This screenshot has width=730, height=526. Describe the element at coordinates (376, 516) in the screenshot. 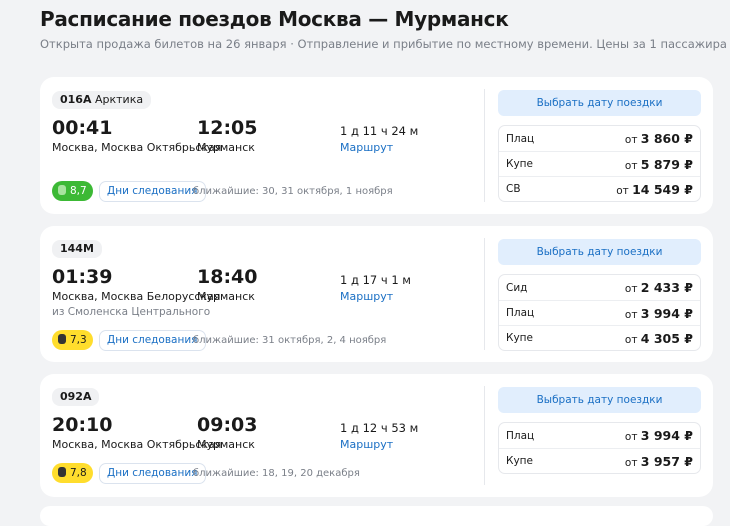

I see `train-card-partial` at that location.